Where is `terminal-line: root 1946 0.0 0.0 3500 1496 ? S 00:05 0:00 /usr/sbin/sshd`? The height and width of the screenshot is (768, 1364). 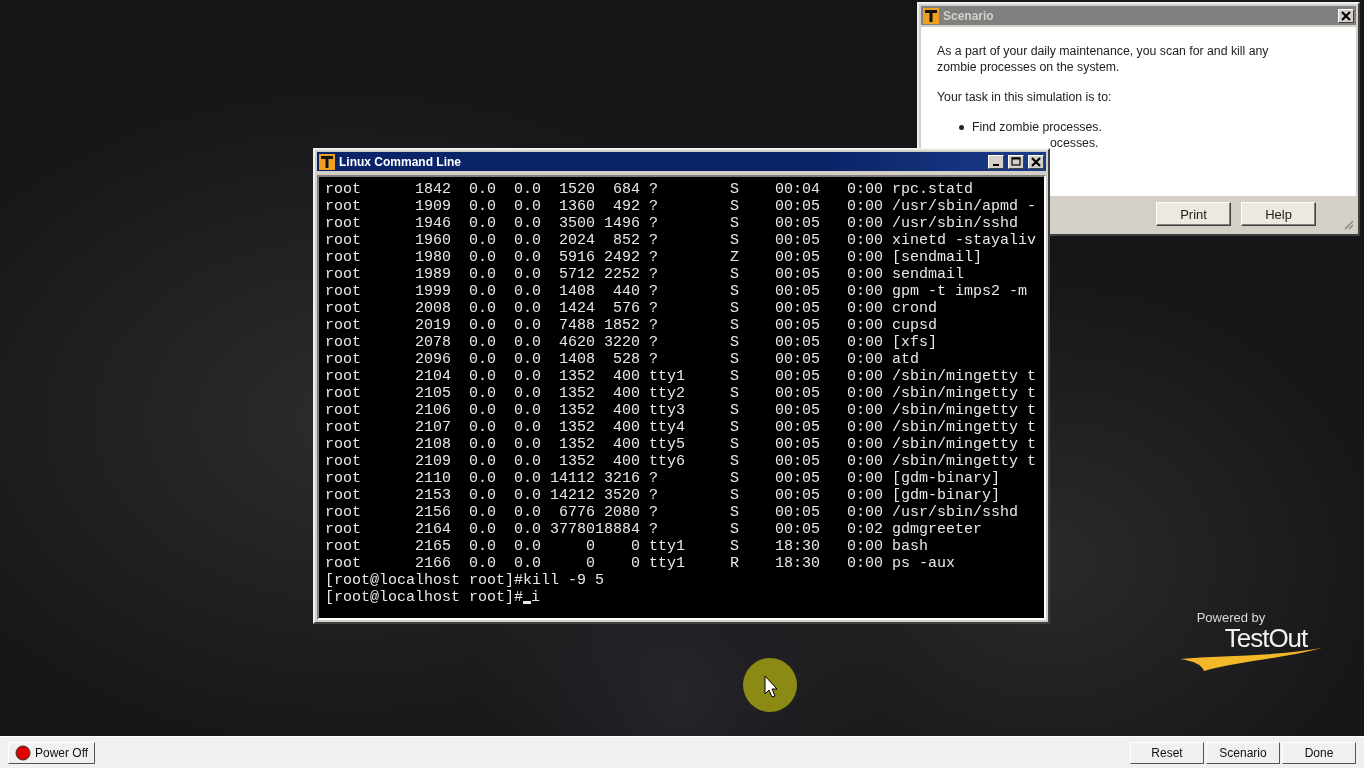
terminal-line: root 1946 0.0 0.0 3500 1496 ? S 00:05 0:00 /usr/sbin/sshd is located at coordinates (672, 223).